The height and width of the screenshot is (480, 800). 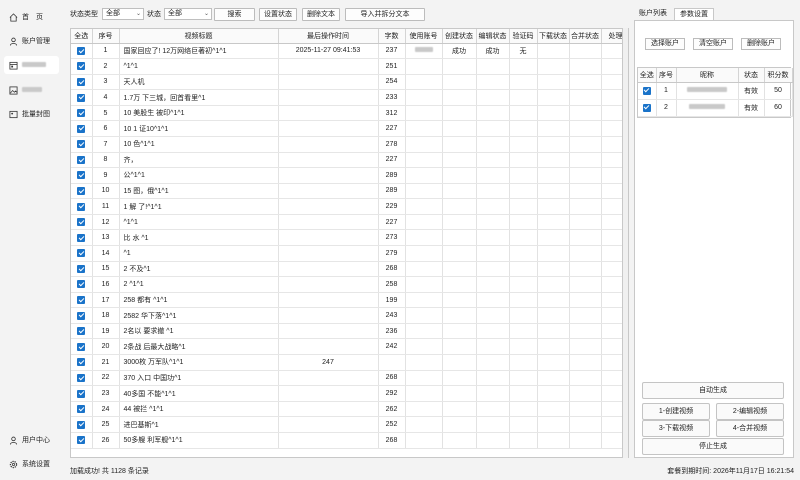 I want to click on table-row: 10 15 图，俄^1^1 289, so click(x=346, y=191).